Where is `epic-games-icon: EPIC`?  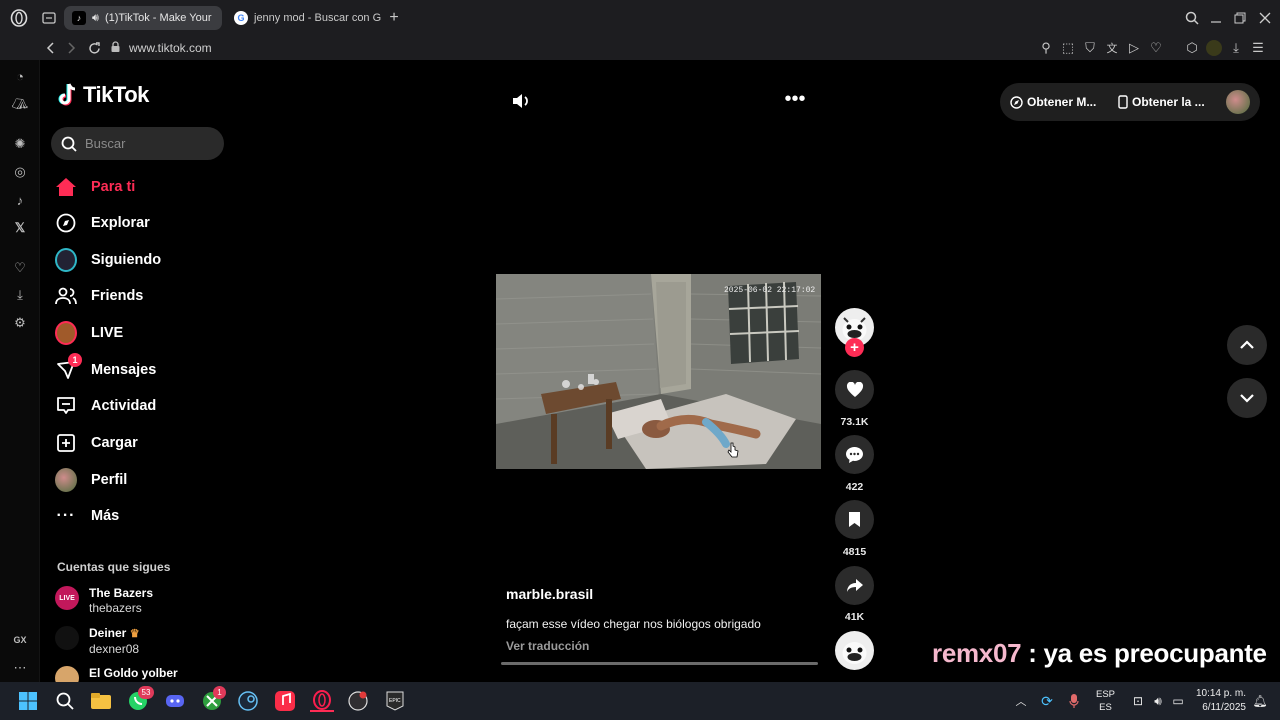
epic-games-icon: EPIC is located at coordinates (395, 701).